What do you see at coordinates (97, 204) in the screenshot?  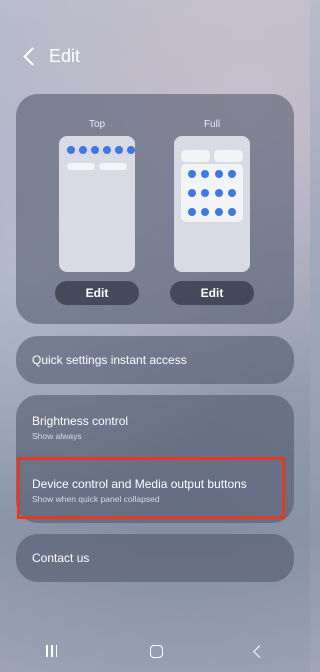 I see `top-layout-preview` at bounding box center [97, 204].